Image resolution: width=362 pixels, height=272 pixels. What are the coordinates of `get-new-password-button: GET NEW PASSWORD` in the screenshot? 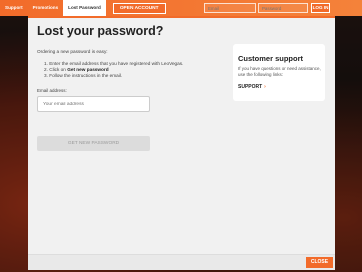 It's located at (93, 143).